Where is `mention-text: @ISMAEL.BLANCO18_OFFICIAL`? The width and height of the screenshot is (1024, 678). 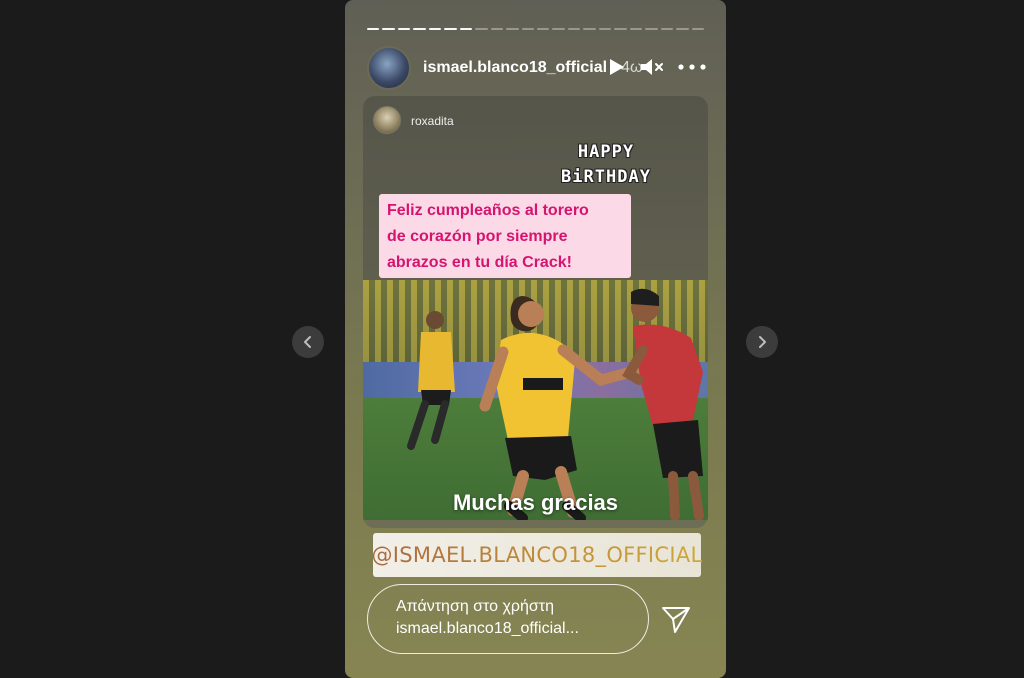 mention-text: @ISMAEL.BLANCO18_OFFICIAL is located at coordinates (537, 555).